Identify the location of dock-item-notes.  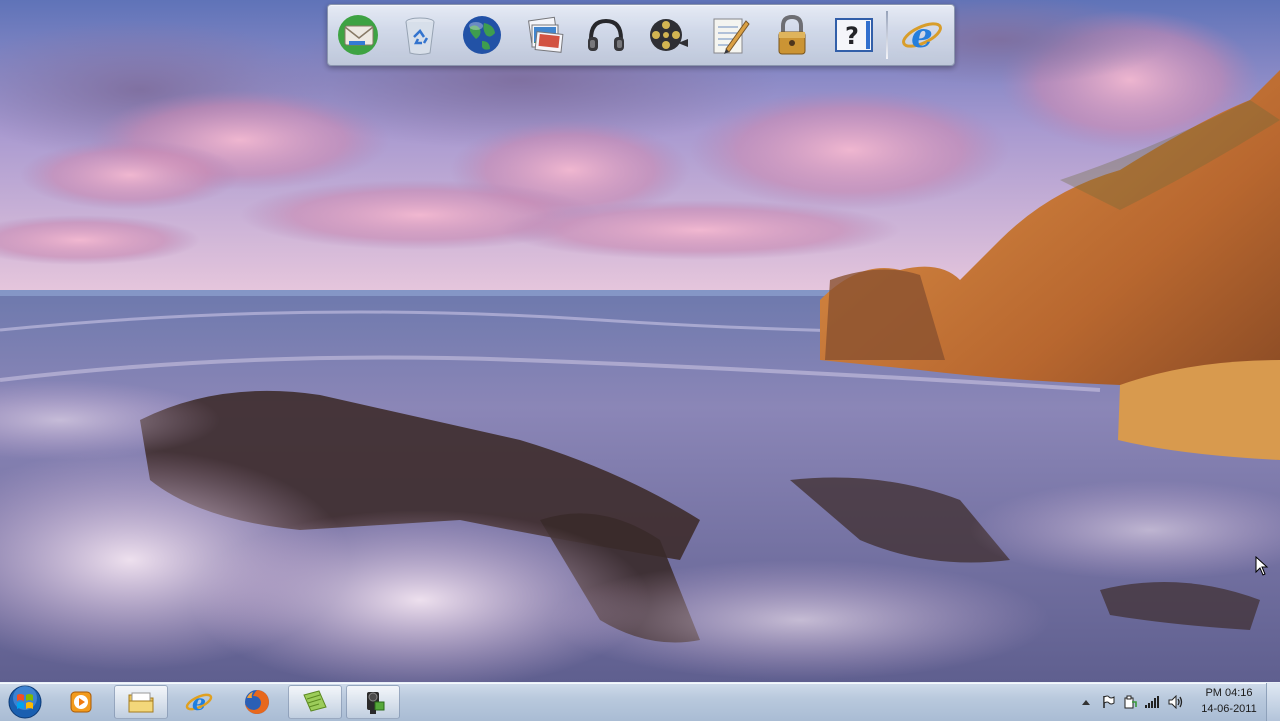
(730, 35).